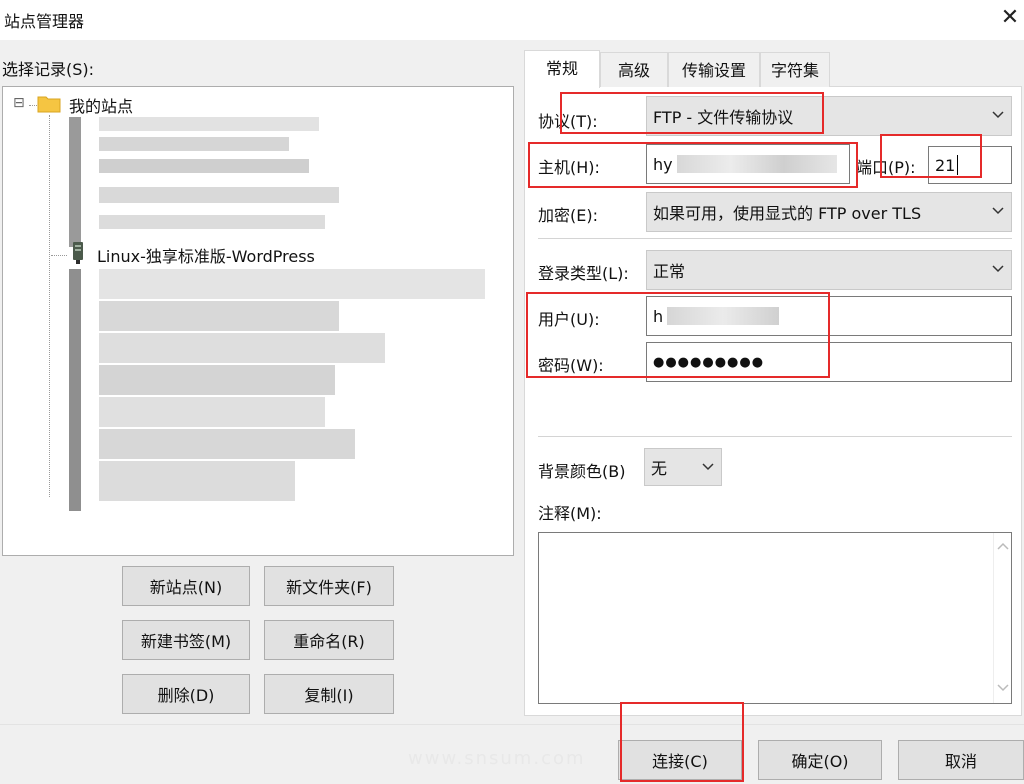 This screenshot has width=1024, height=784. What do you see at coordinates (583, 273) in the screenshot?
I see `login-type-label: 登录类型(L):` at bounding box center [583, 273].